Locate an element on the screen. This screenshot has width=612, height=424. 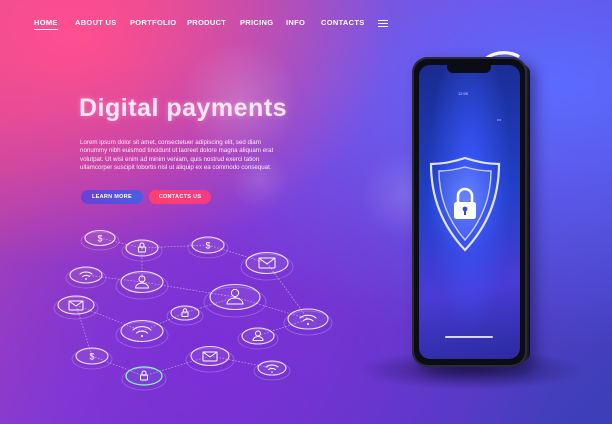
nav-item-contacts: CONTACTS is located at coordinates (343, 22).